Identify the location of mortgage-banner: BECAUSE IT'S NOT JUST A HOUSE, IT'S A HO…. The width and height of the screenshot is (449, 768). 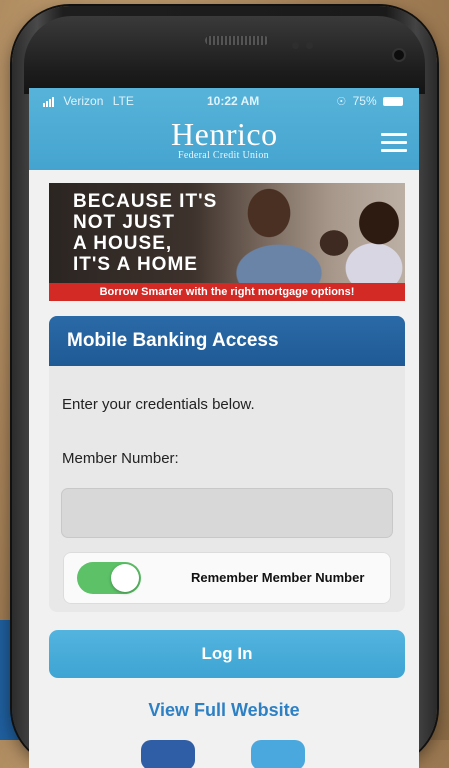
(227, 242).